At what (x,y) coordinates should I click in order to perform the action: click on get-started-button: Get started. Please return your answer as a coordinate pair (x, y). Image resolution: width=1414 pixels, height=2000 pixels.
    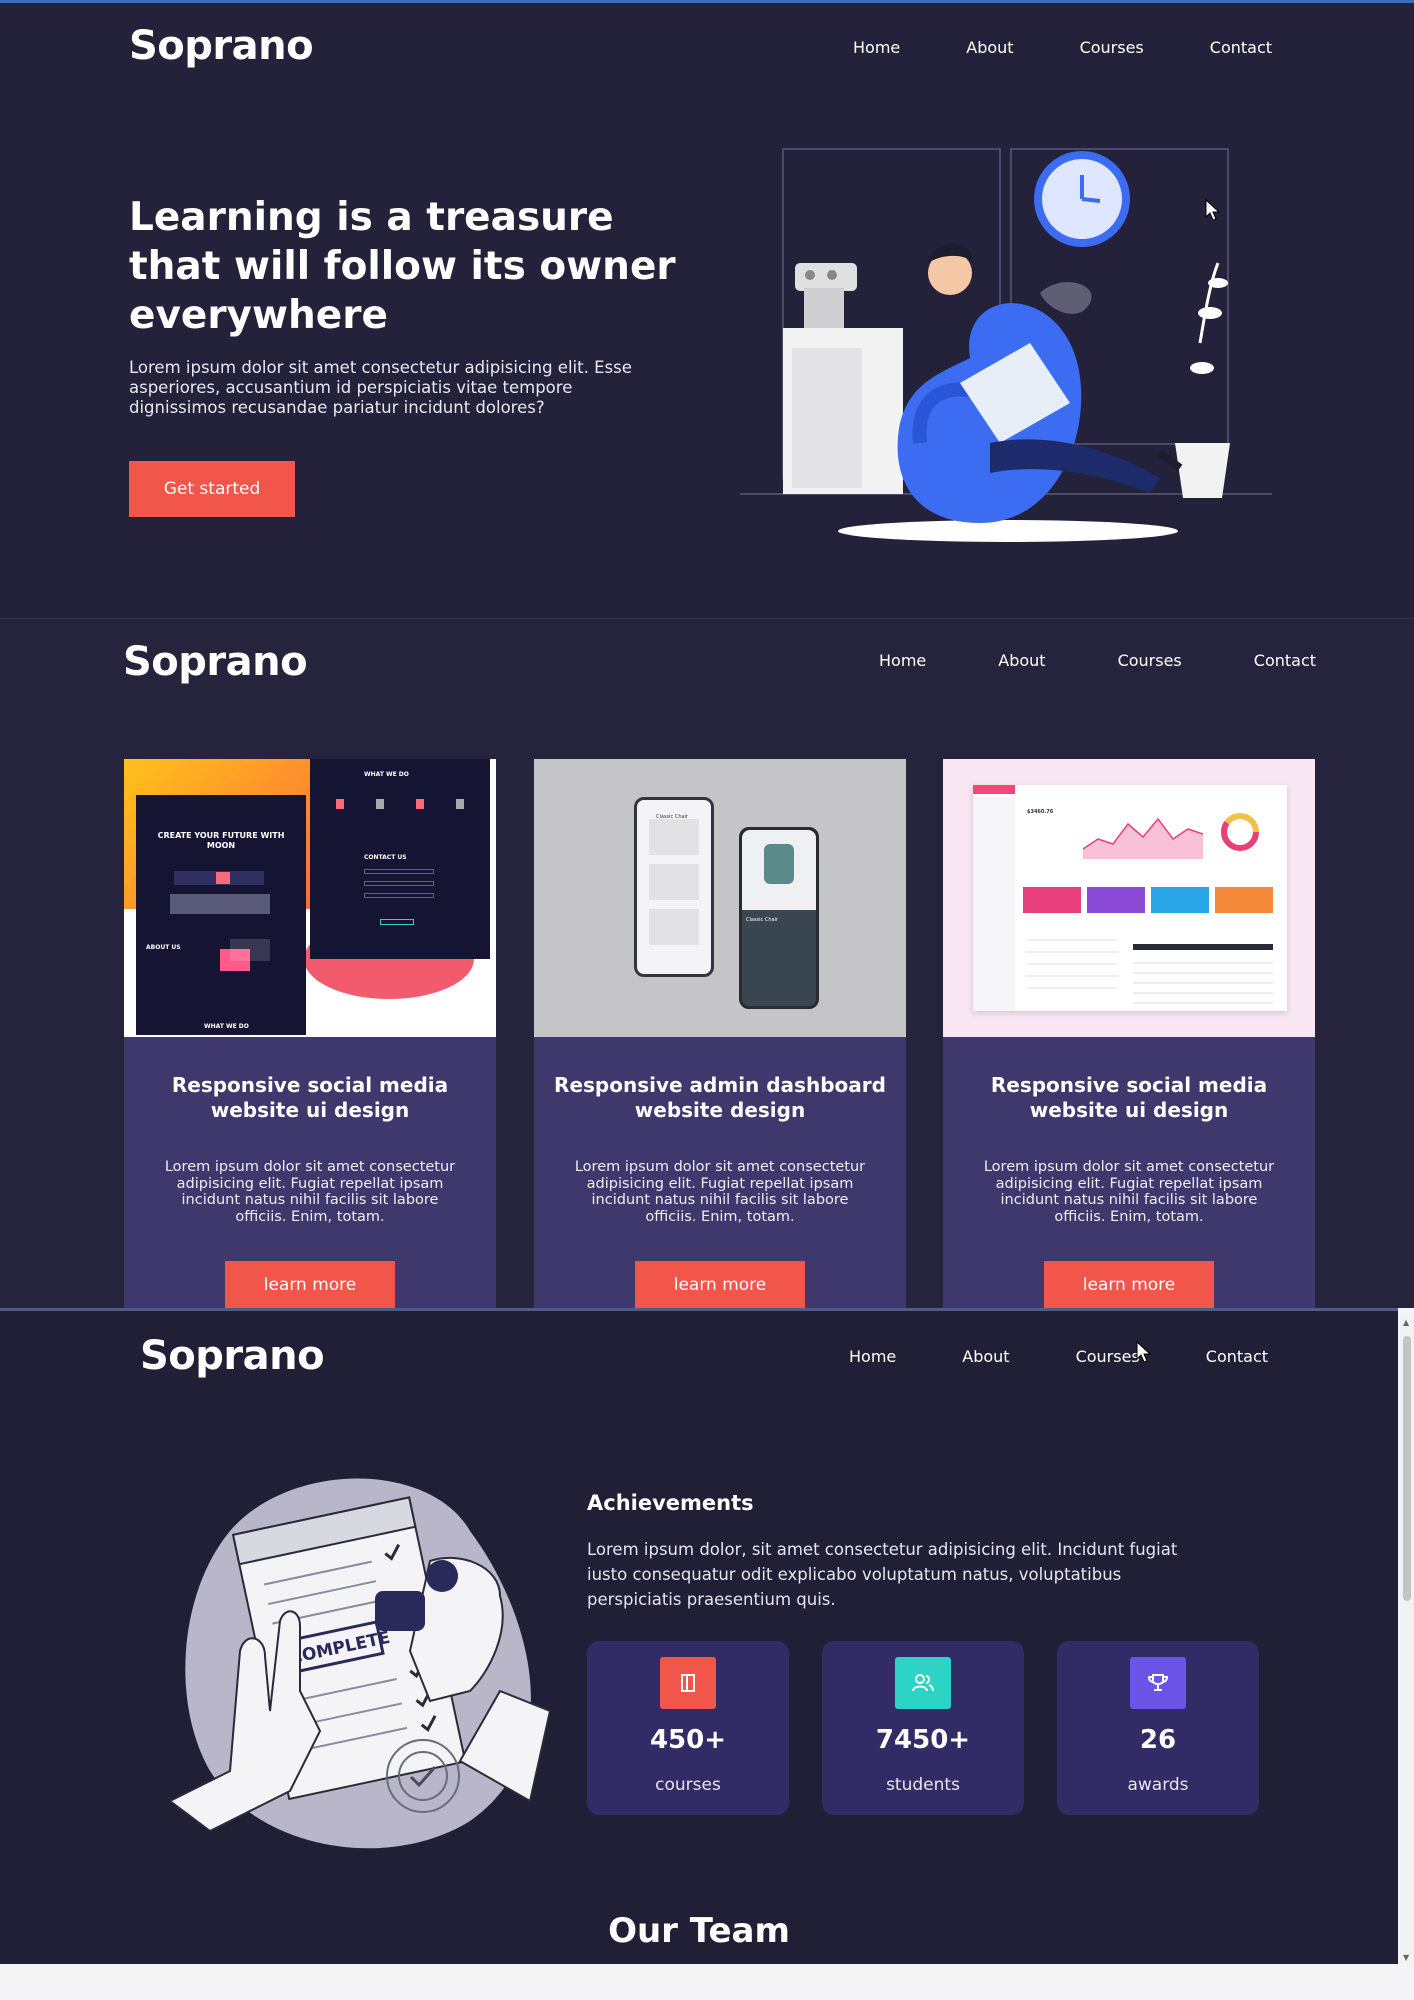
    Looking at the image, I should click on (212, 489).